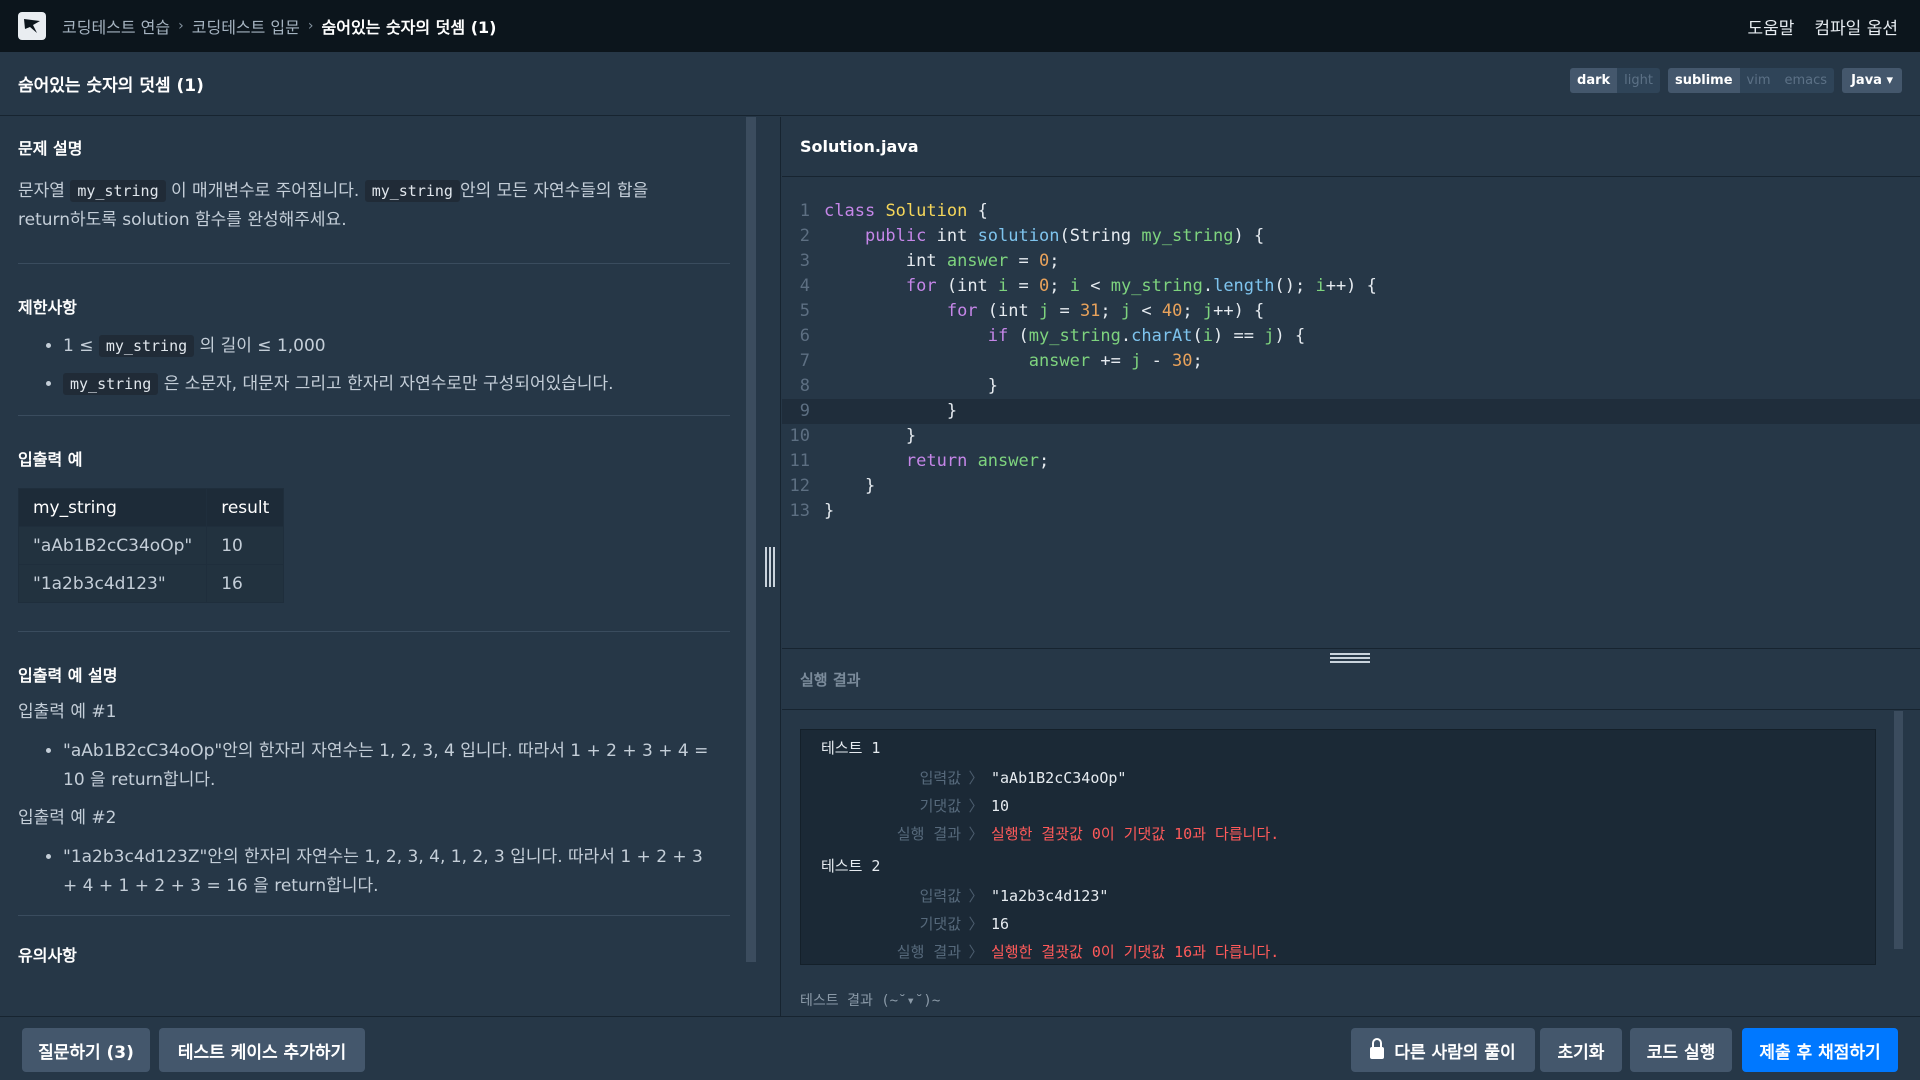 This screenshot has height=1080, width=1920. I want to click on table-cell: "1a2b3c4d123", so click(112, 583).